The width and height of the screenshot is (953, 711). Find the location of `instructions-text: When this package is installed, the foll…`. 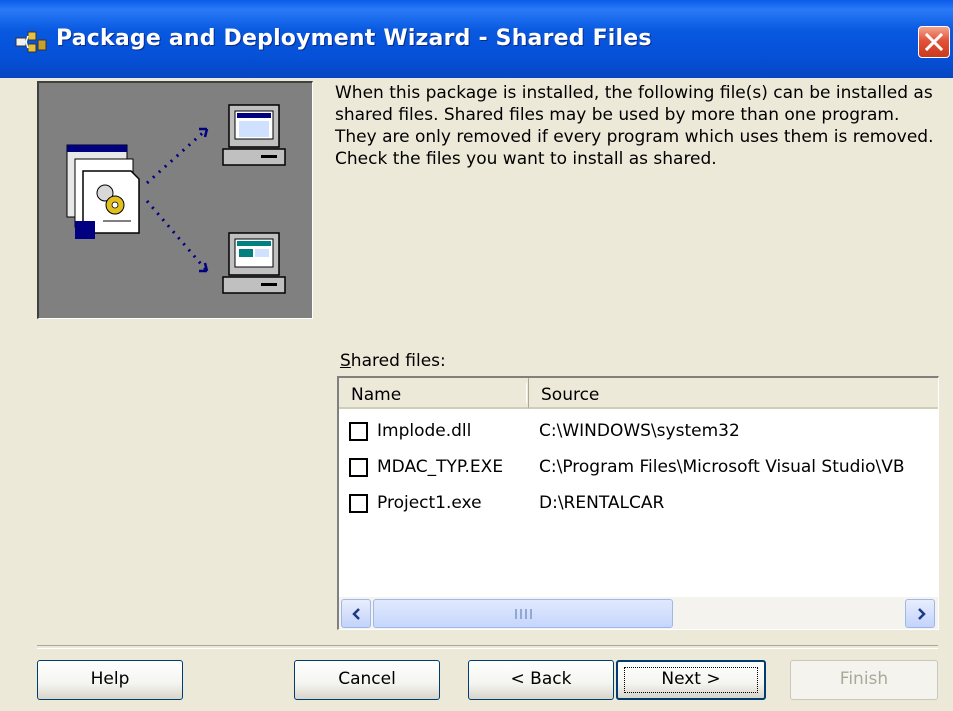

instructions-text: When this package is installed, the foll… is located at coordinates (634, 126).